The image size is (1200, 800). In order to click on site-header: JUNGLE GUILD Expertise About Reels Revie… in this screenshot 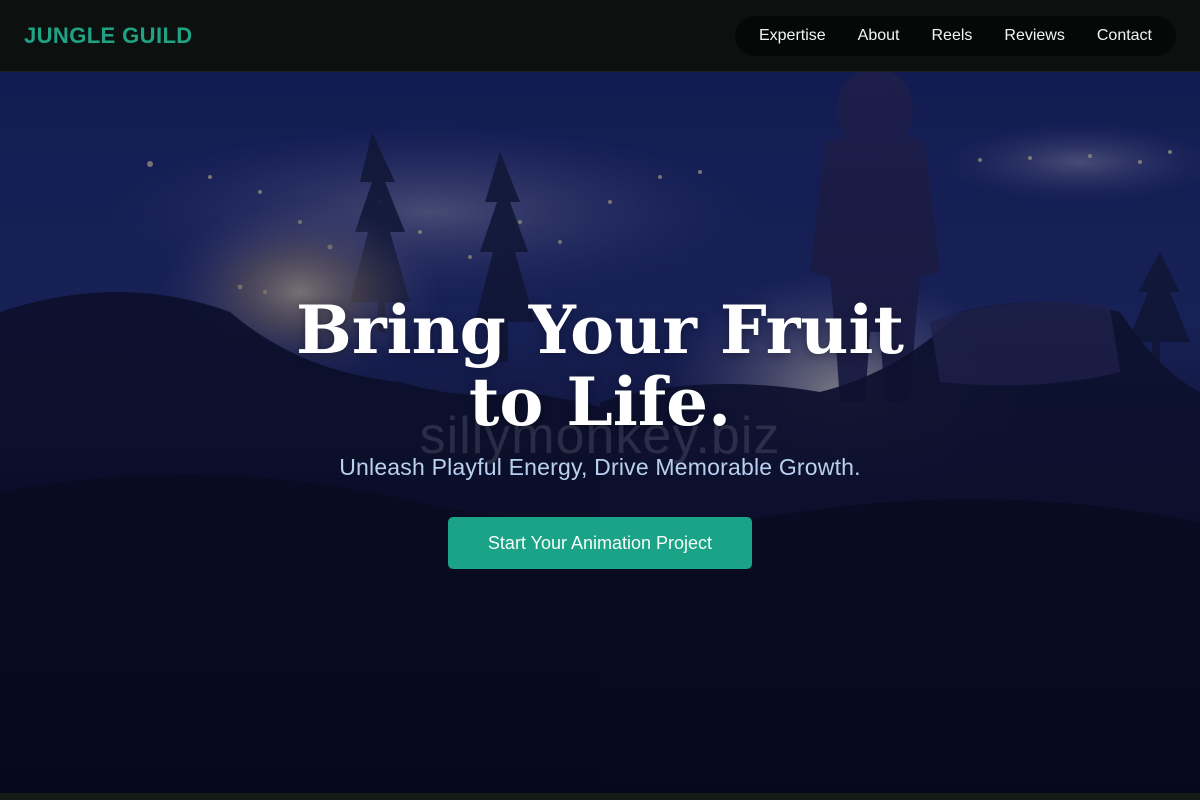, I will do `click(600, 36)`.